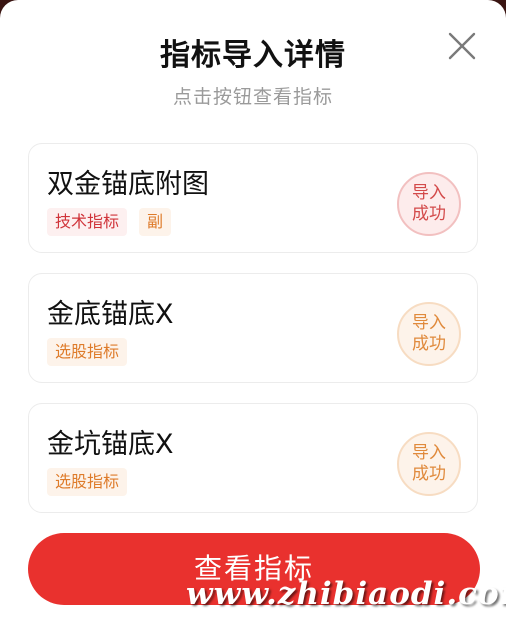  What do you see at coordinates (128, 184) in the screenshot?
I see `indicator-name: 双金锚底附图` at bounding box center [128, 184].